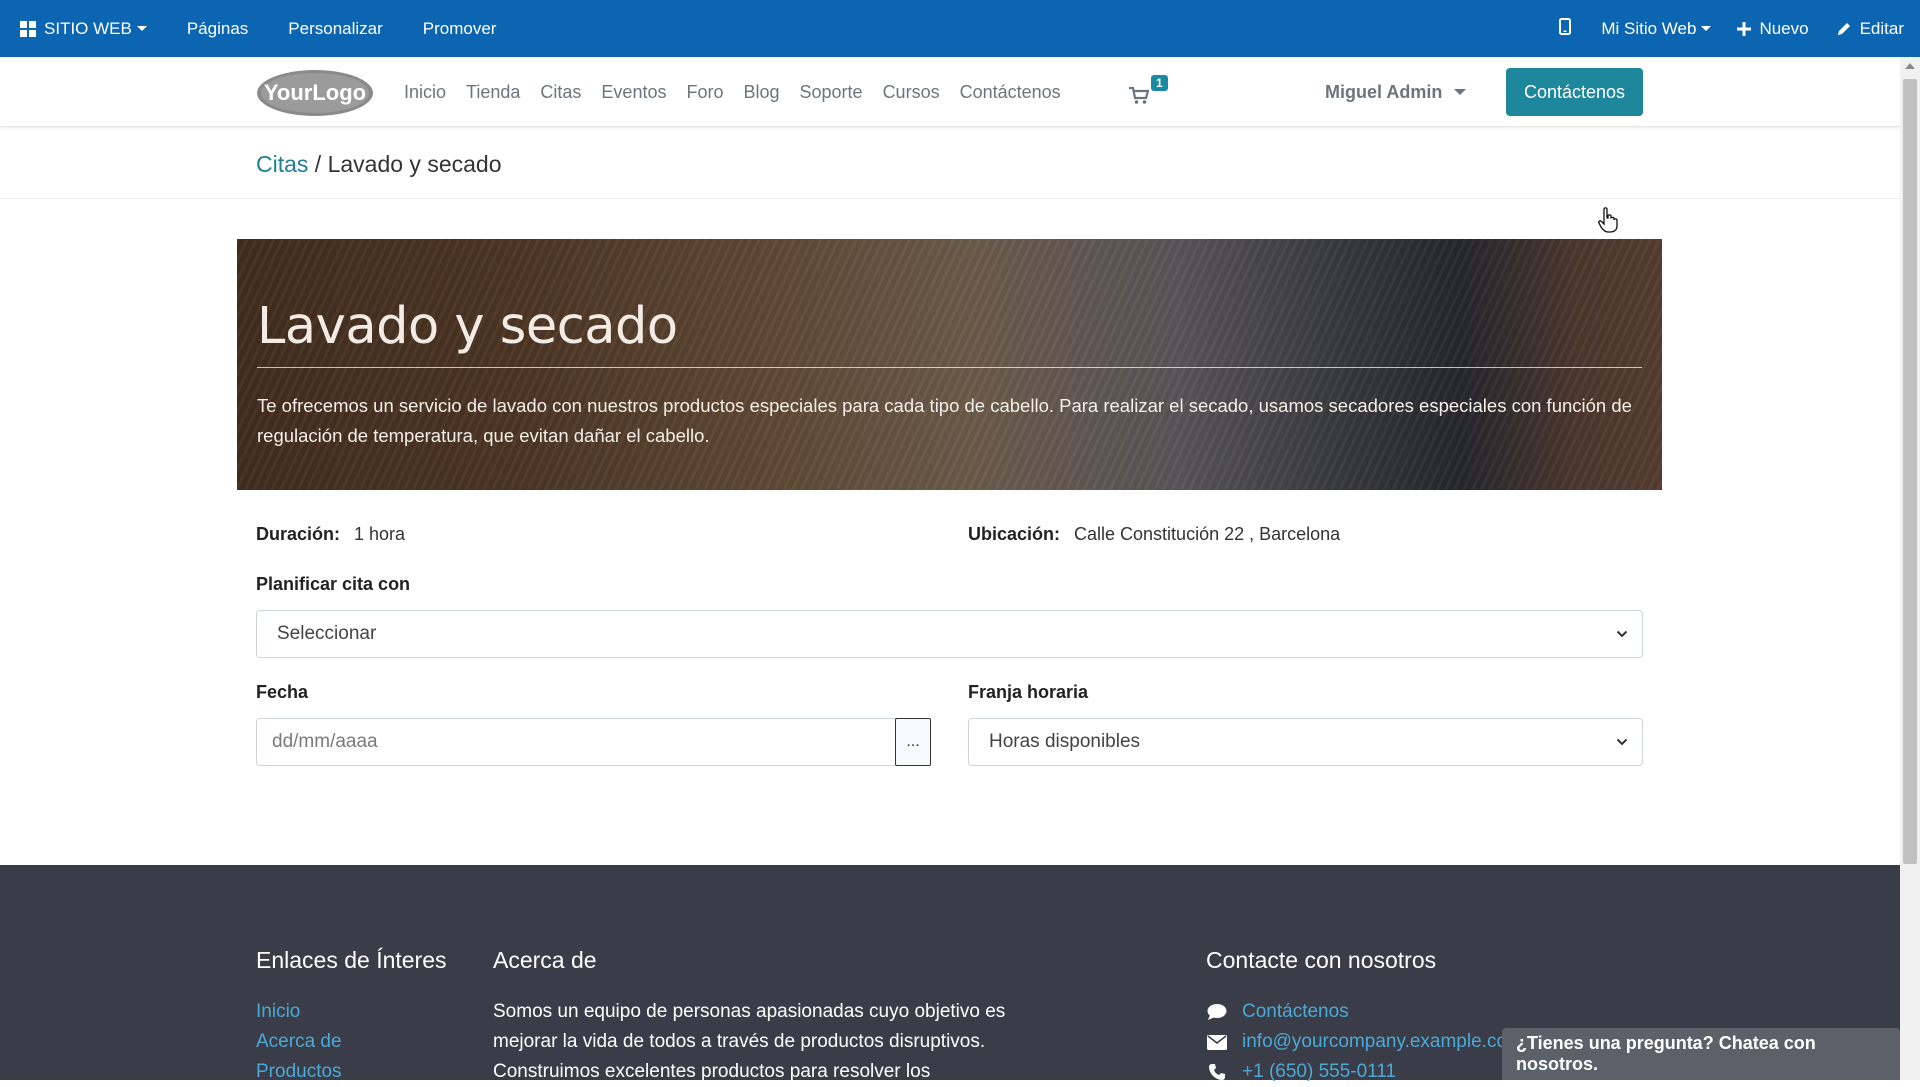 The image size is (1920, 1087). I want to click on edit-button: Editar, so click(1868, 28).